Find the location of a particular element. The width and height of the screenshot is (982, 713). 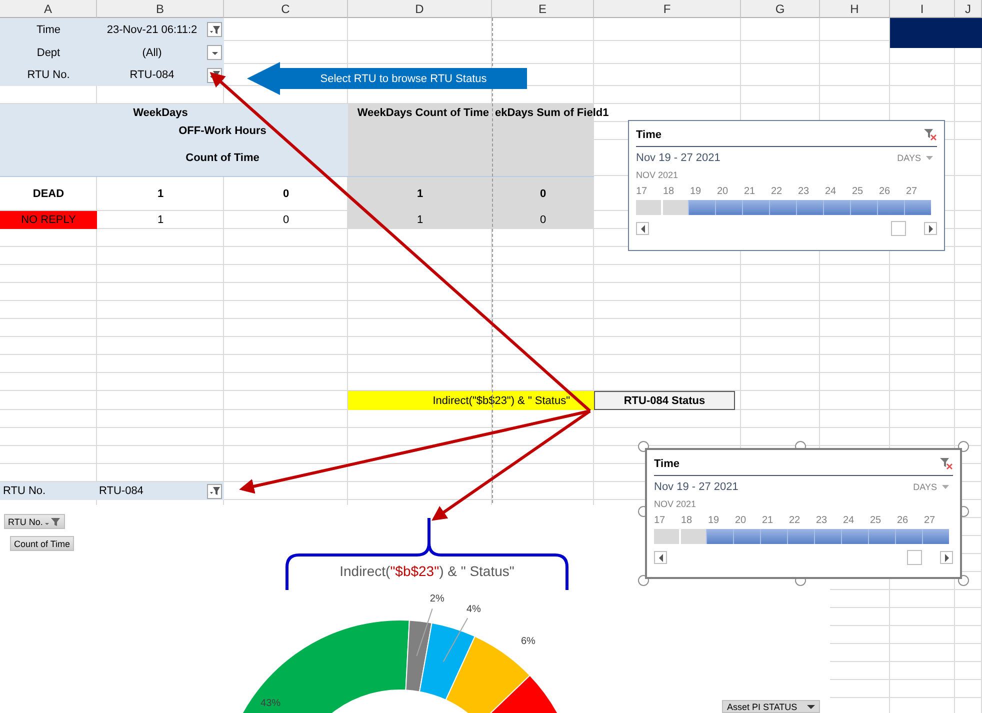

leader-line is located at coordinates (455, 640).